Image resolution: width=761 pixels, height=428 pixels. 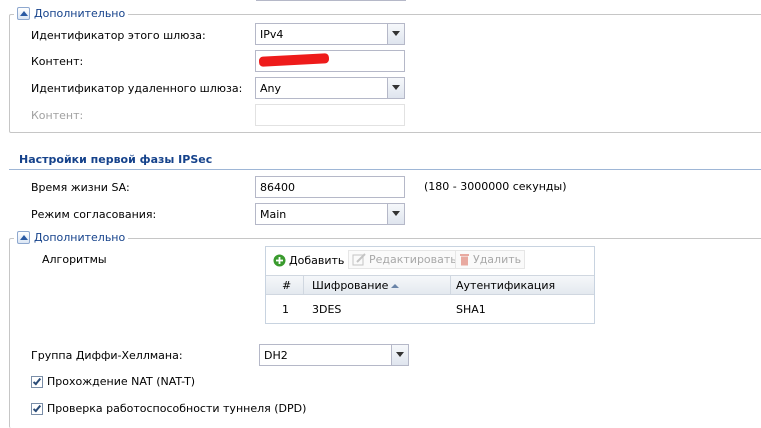 I want to click on dh-group-label: Группа Диффи-Хеллмана:, so click(x=107, y=355).